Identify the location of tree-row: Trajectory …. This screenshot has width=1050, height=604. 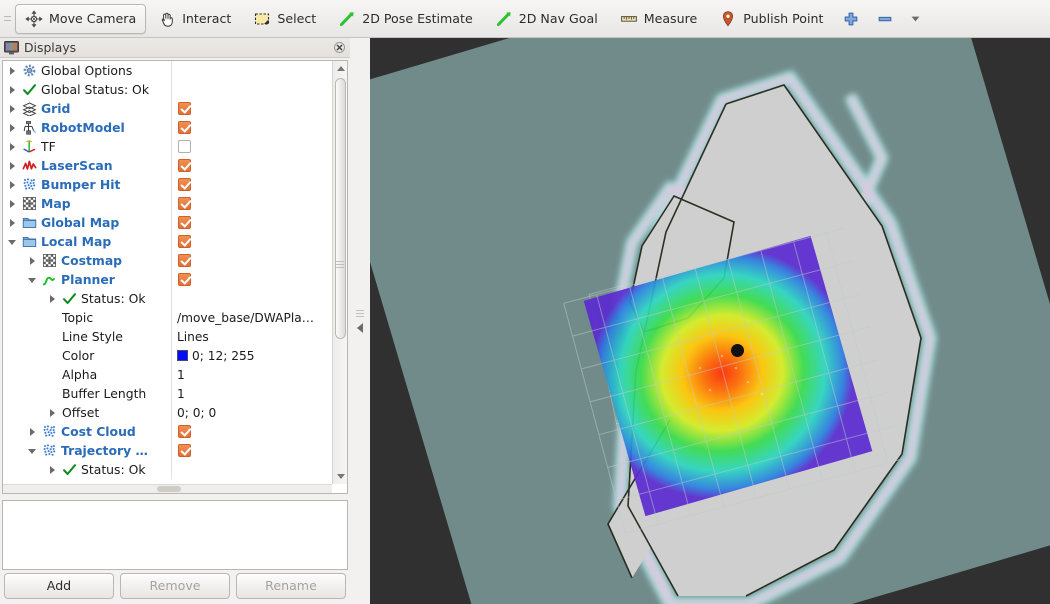
(167, 450).